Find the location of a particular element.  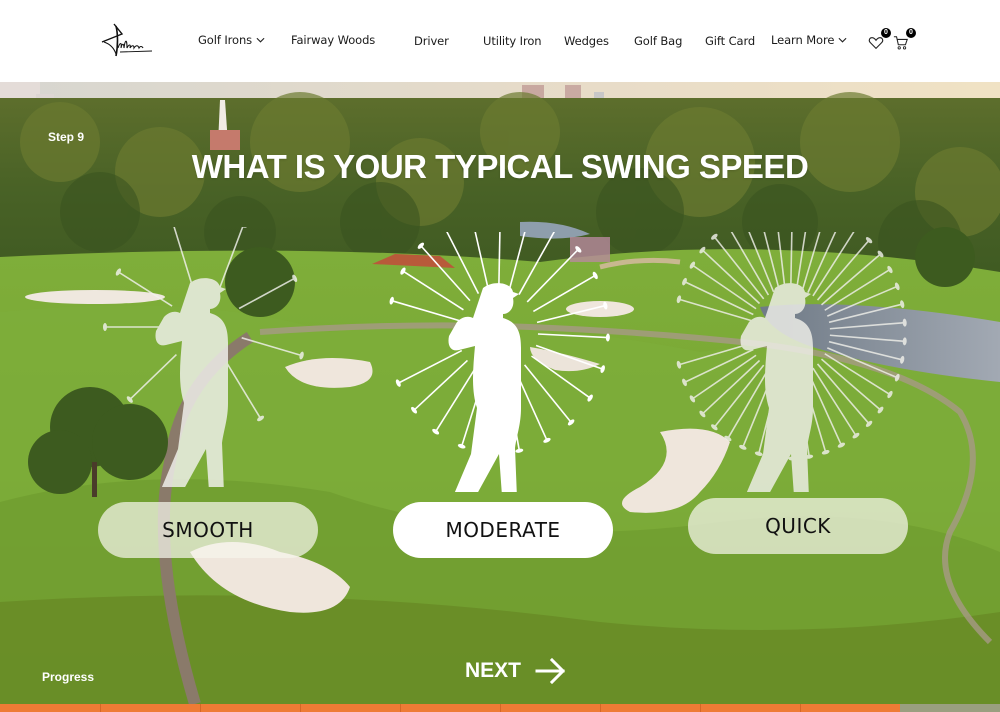

golfer-silhouette is located at coordinates (191, 382).